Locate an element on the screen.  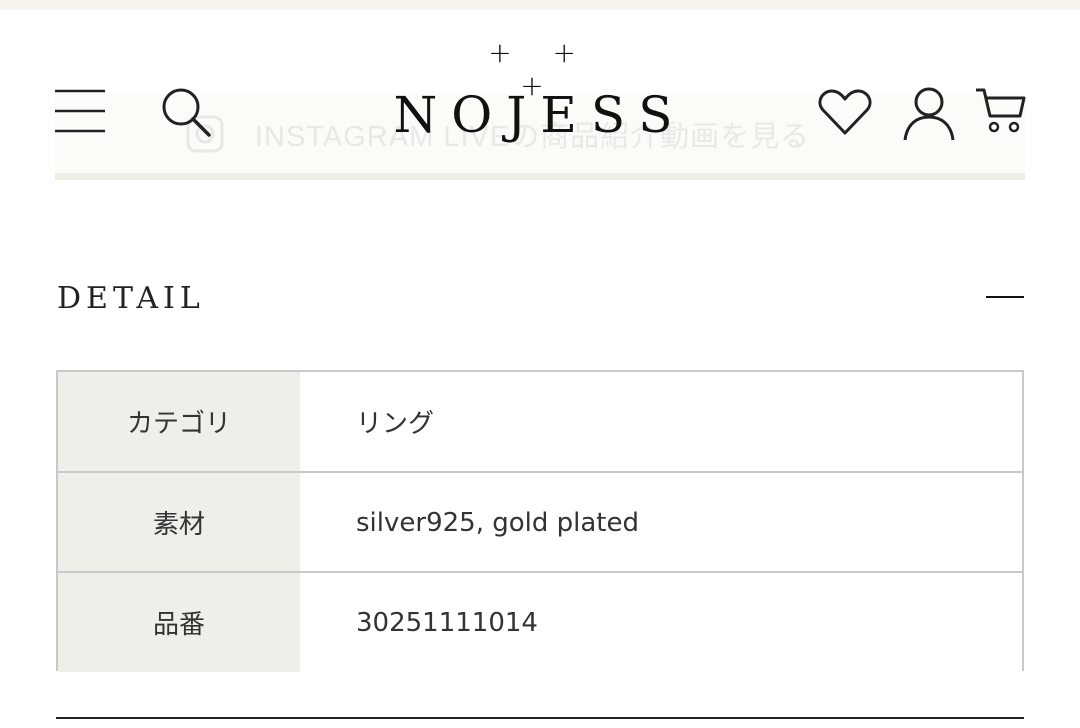
table-row: 素材 silver925, gold plated is located at coordinates (540, 521).